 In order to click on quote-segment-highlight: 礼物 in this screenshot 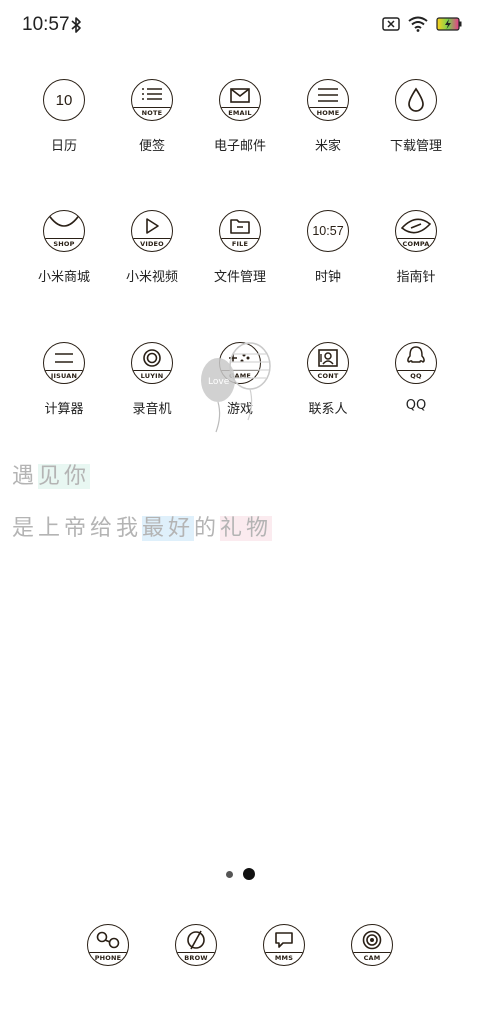, I will do `click(246, 528)`.